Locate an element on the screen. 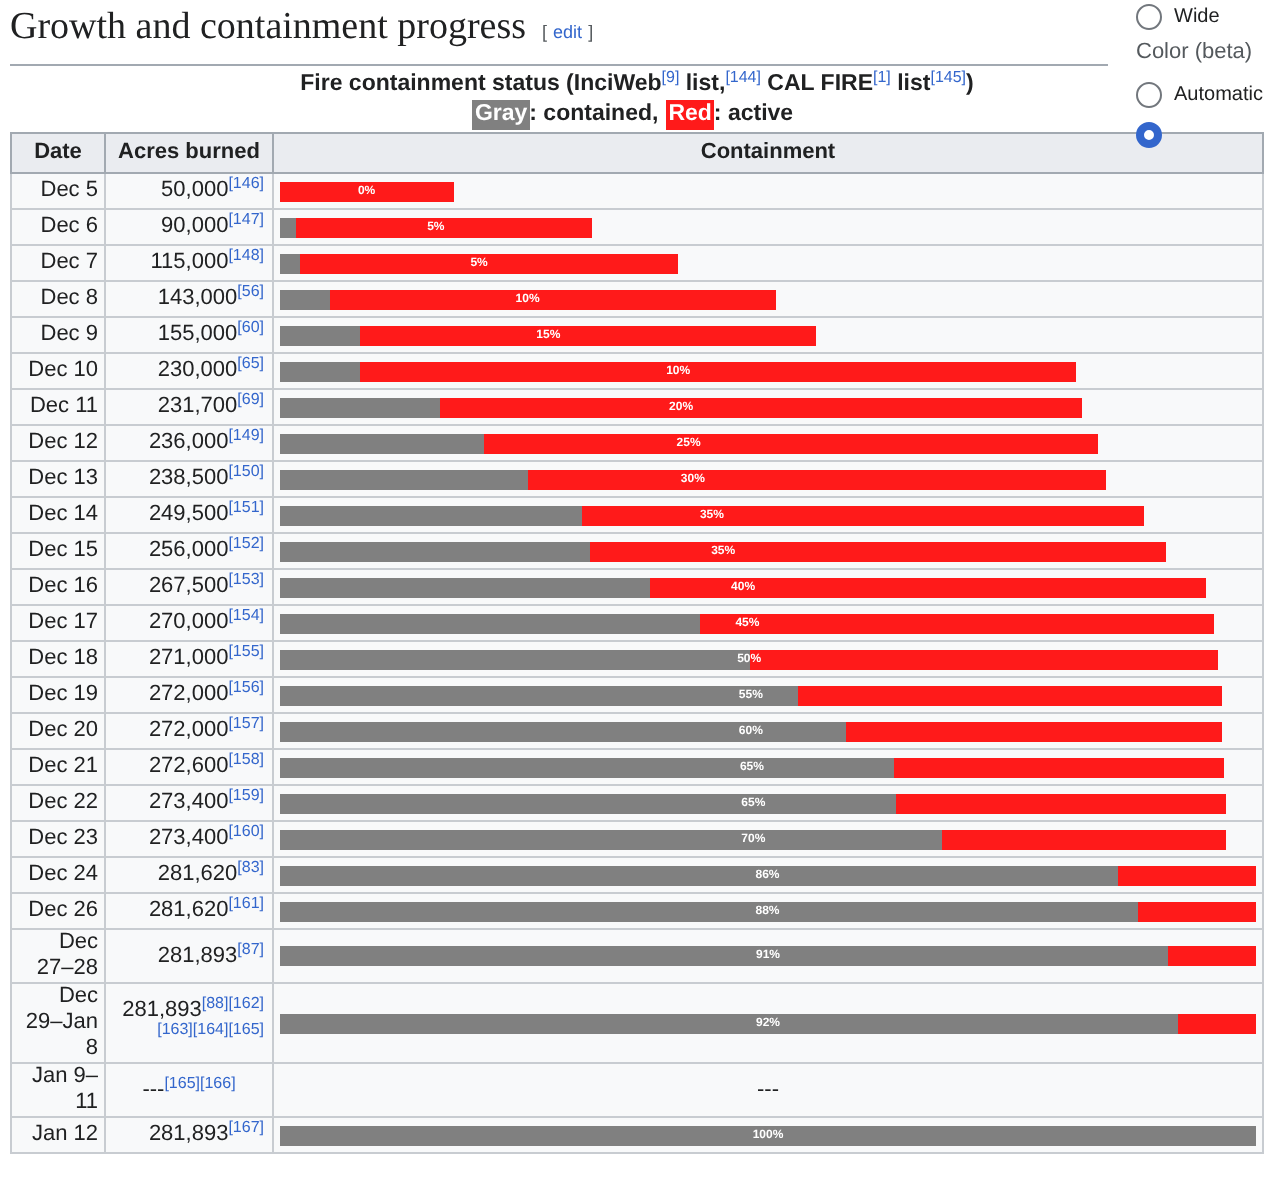 The image size is (1268, 1200). date-cell: Dec 5 is located at coordinates (58, 191).